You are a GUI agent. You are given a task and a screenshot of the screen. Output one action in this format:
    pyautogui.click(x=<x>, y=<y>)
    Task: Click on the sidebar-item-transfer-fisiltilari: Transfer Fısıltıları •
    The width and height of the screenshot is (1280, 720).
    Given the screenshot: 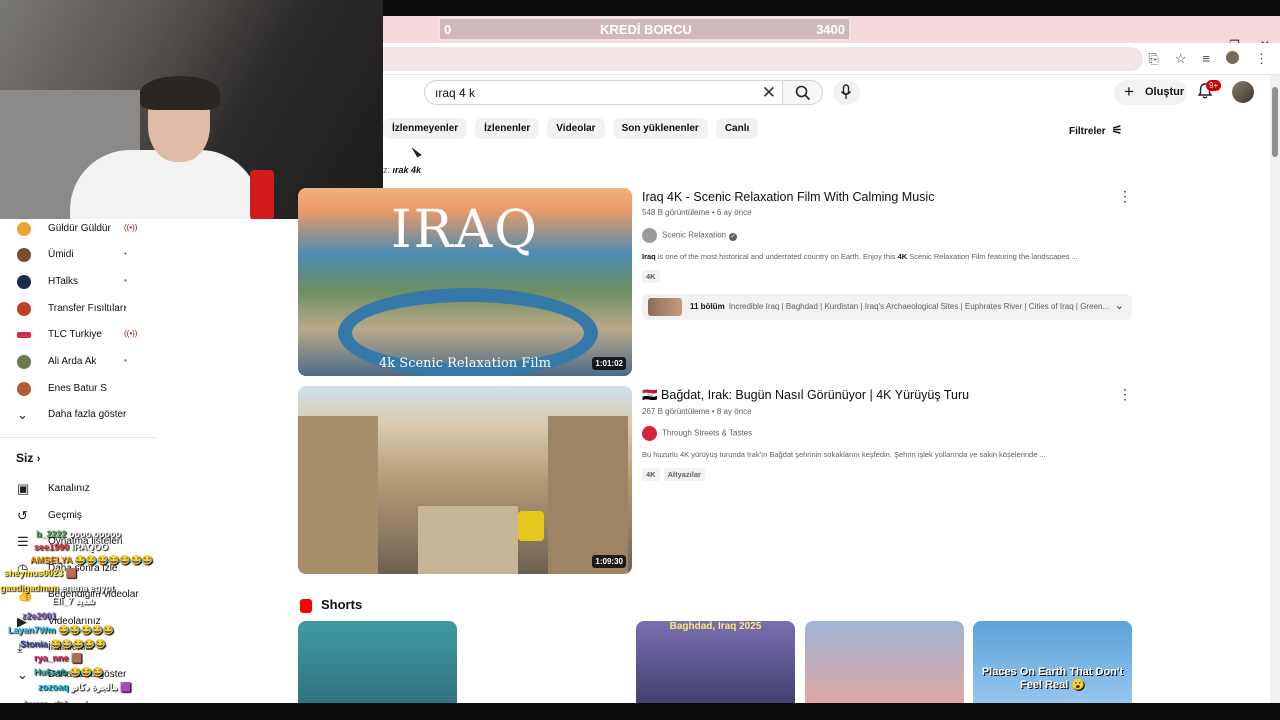 What is the action you would take?
    pyautogui.click(x=77, y=311)
    